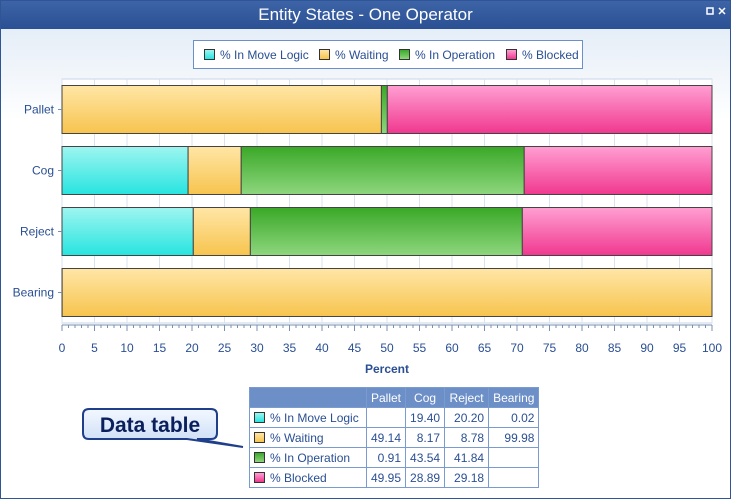 Image resolution: width=731 pixels, height=499 pixels. I want to click on row-label: % In Operation, so click(310, 457).